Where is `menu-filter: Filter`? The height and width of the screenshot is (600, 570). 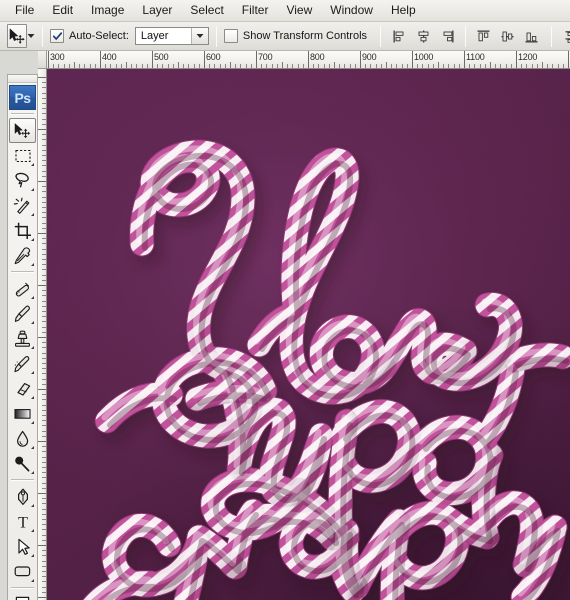
menu-filter: Filter is located at coordinates (255, 10).